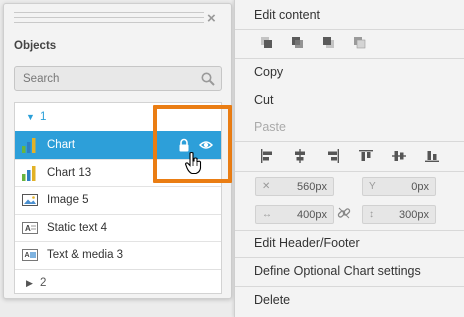 Image resolution: width=464 pixels, height=317 pixels. Describe the element at coordinates (118, 117) in the screenshot. I see `group-row-1: ▼ 1` at that location.